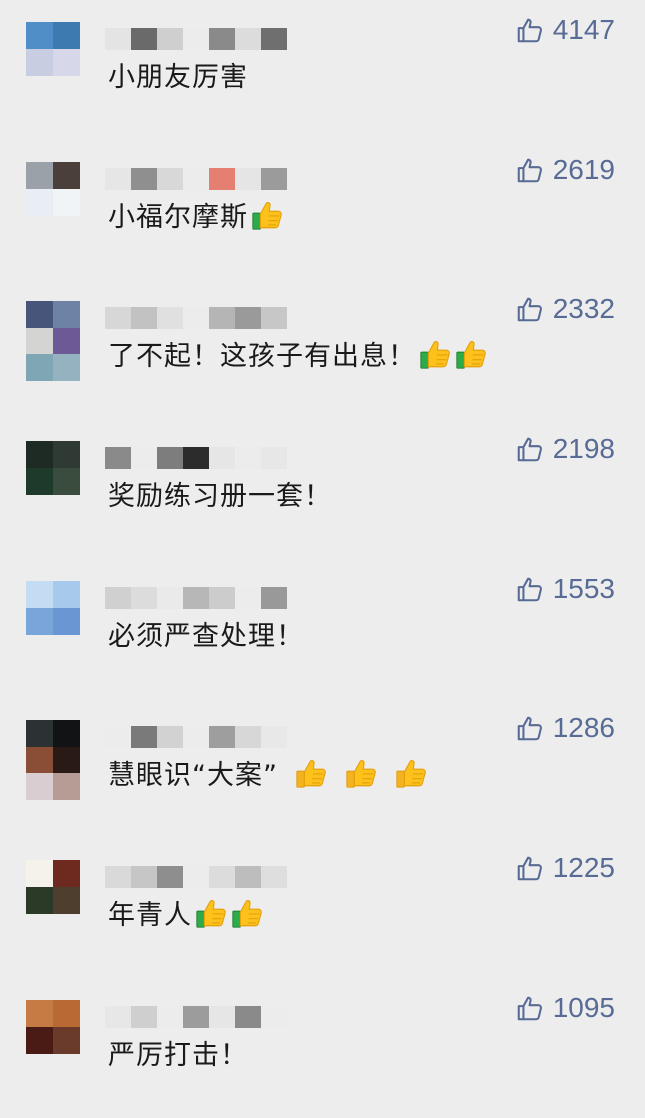  I want to click on comment-text-content: 小朋友厉害, so click(178, 77).